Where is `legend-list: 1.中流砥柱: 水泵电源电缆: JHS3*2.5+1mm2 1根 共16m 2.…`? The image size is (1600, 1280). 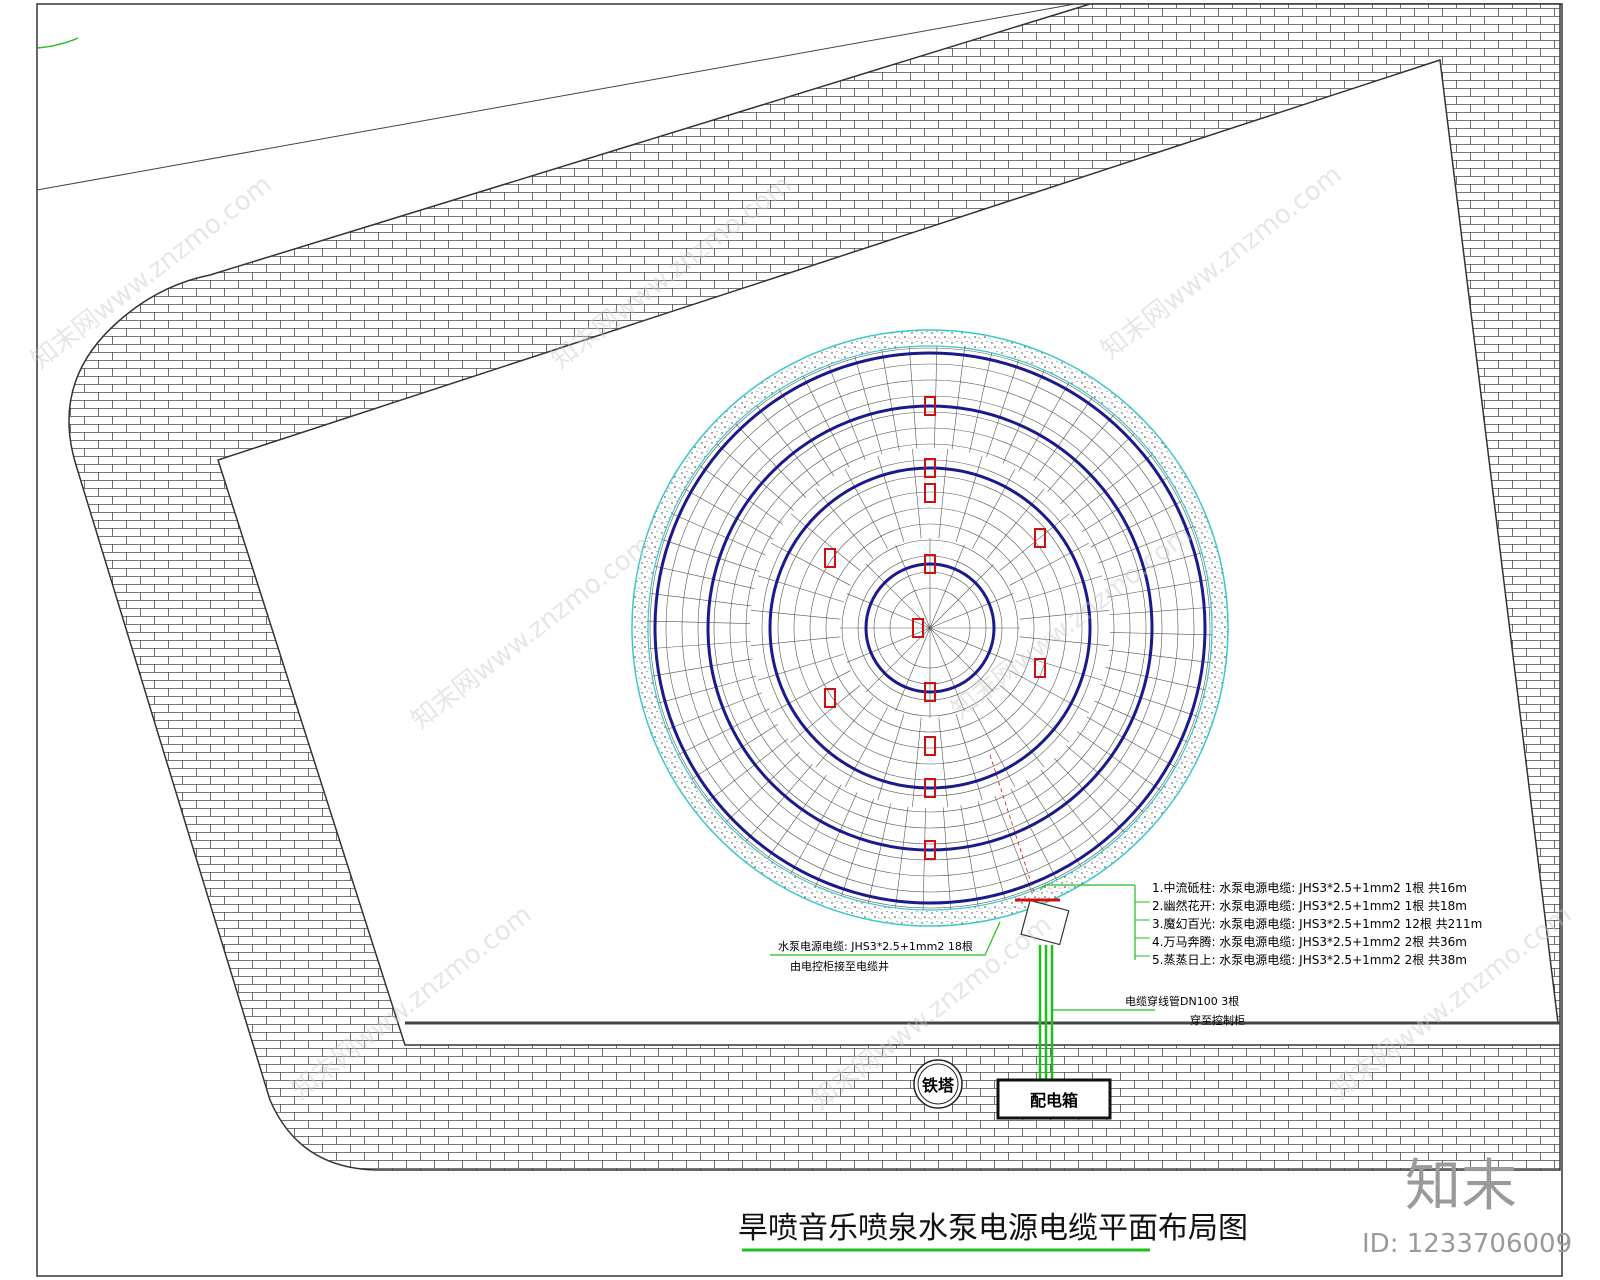 legend-list: 1.中流砥柱: 水泵电源电缆: JHS3*2.5+1mm2 1根 共16m 2.… is located at coordinates (1317, 923).